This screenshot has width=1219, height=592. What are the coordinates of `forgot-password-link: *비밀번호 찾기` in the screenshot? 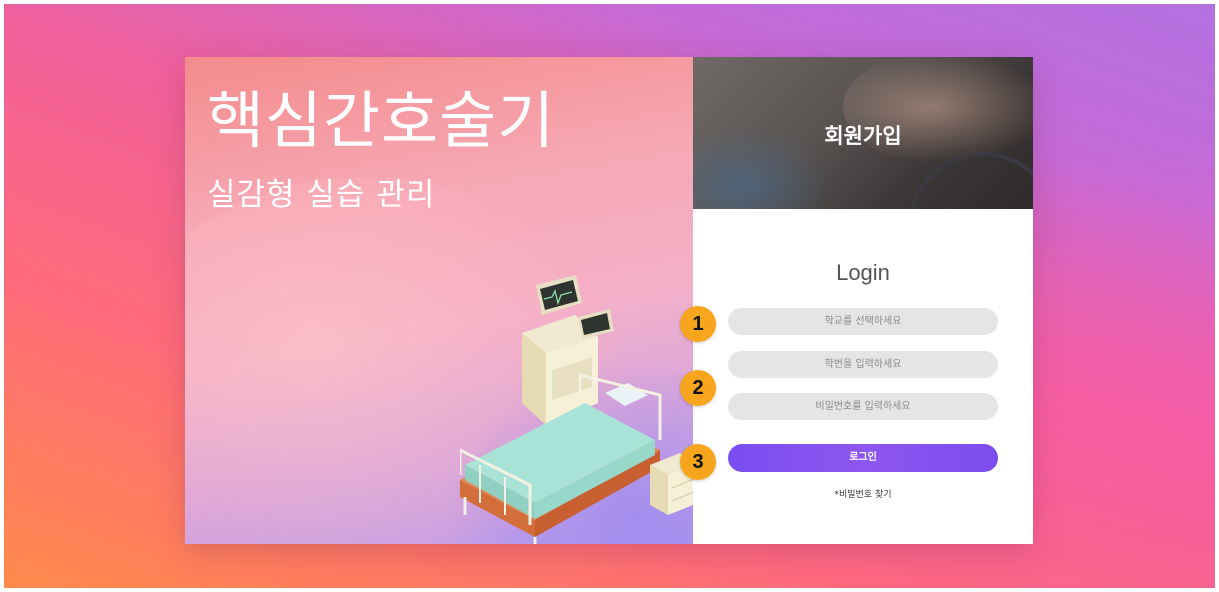 It's located at (863, 493).